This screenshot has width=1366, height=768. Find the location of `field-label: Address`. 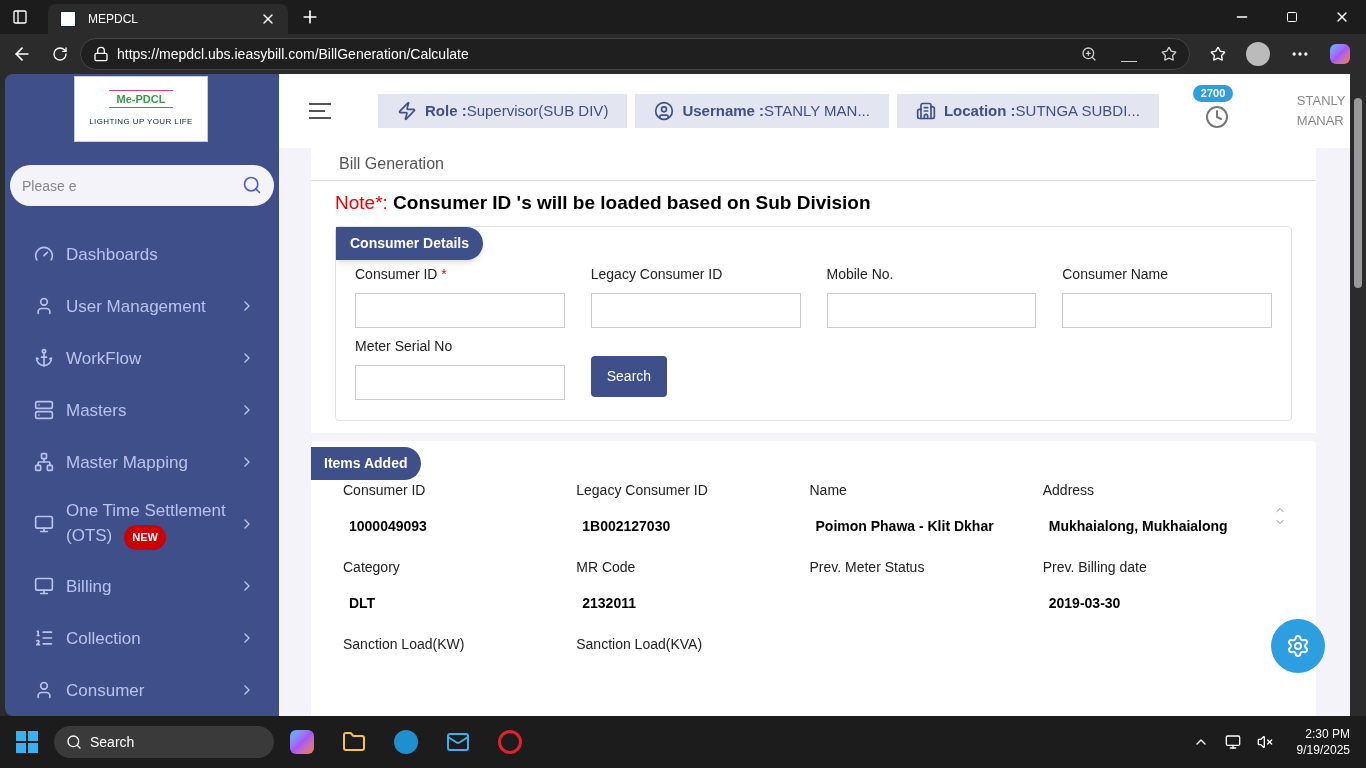

field-label: Address is located at coordinates (1069, 490).